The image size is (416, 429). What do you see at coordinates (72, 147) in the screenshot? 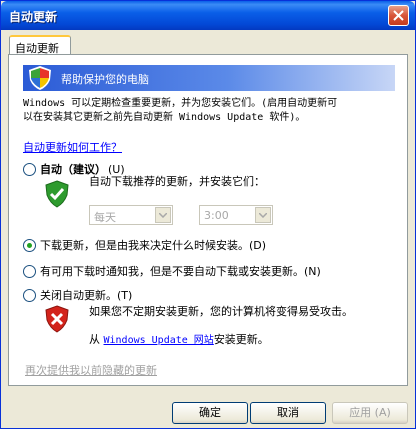
I see `how-it-works-link: 自动更新如何工作？` at bounding box center [72, 147].